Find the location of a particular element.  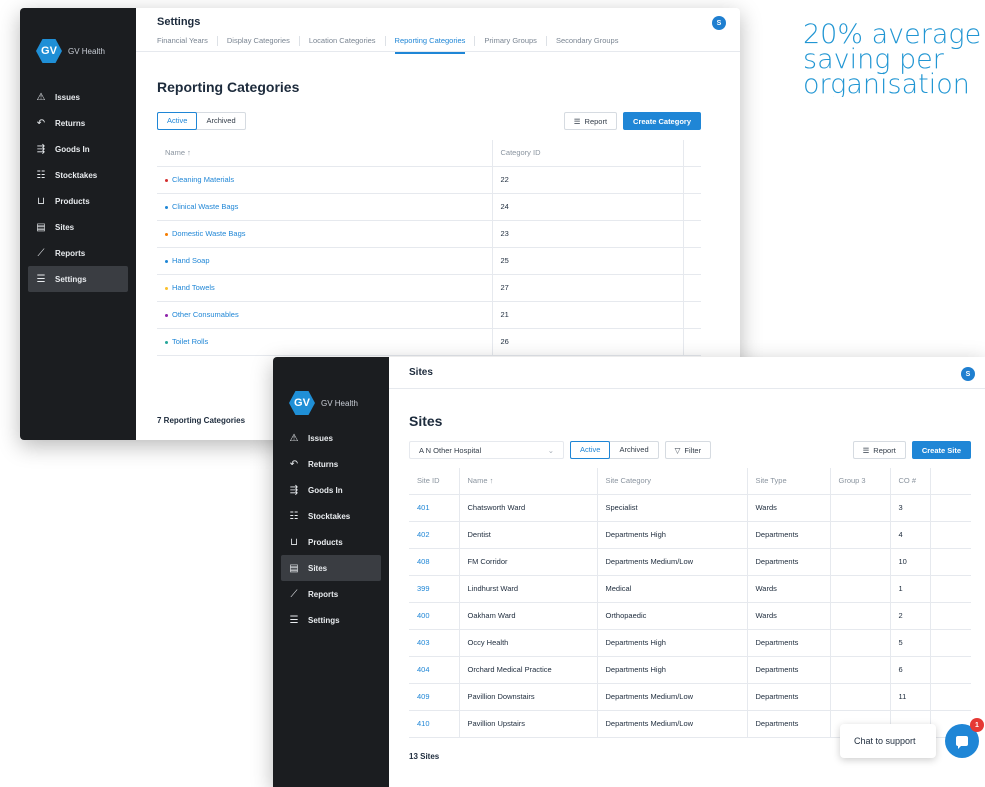

site-category-cell: Medical is located at coordinates (672, 589).